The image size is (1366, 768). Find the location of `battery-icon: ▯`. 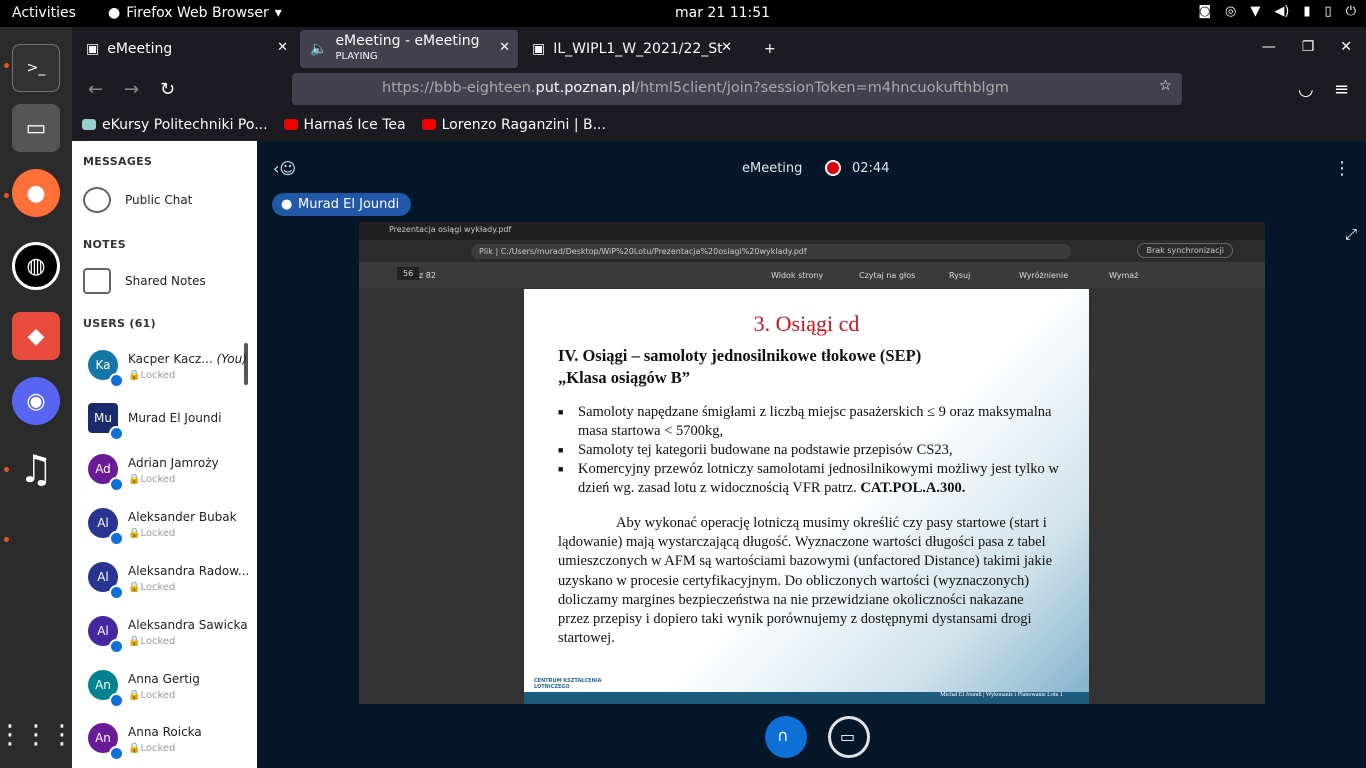

battery-icon: ▯ is located at coordinates (1328, 11).